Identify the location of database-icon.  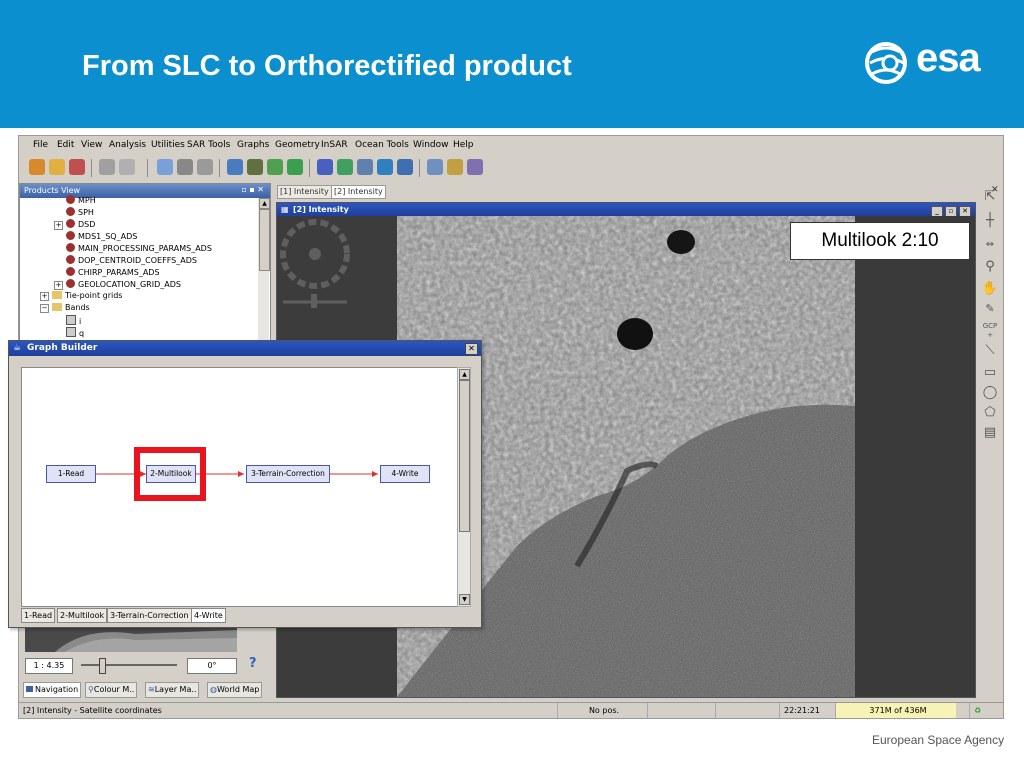
(185, 167).